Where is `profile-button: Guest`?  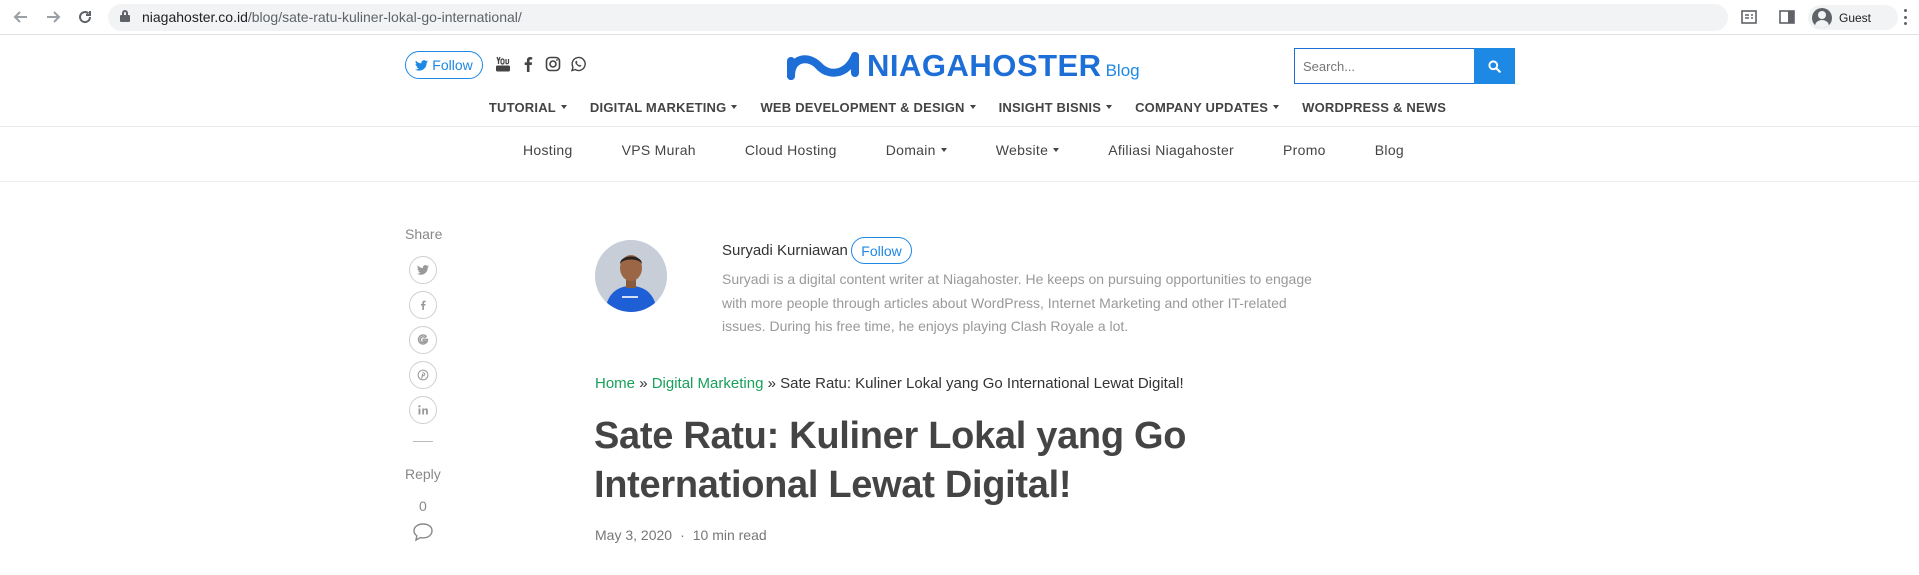
profile-button: Guest is located at coordinates (1853, 17).